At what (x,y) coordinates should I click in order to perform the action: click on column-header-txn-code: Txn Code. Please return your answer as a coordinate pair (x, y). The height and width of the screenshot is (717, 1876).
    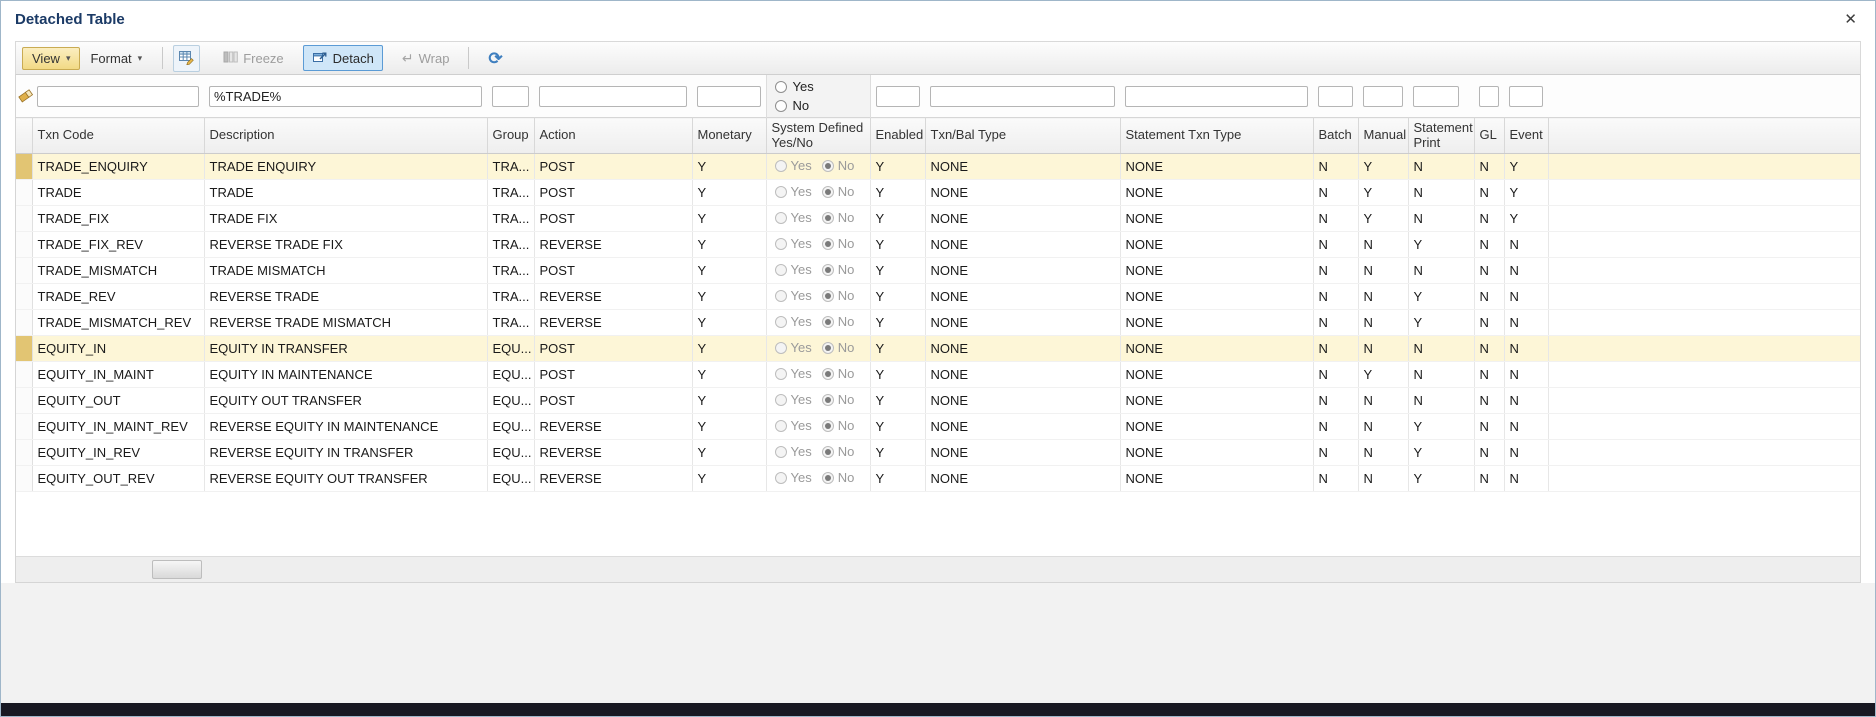
    Looking at the image, I should click on (118, 135).